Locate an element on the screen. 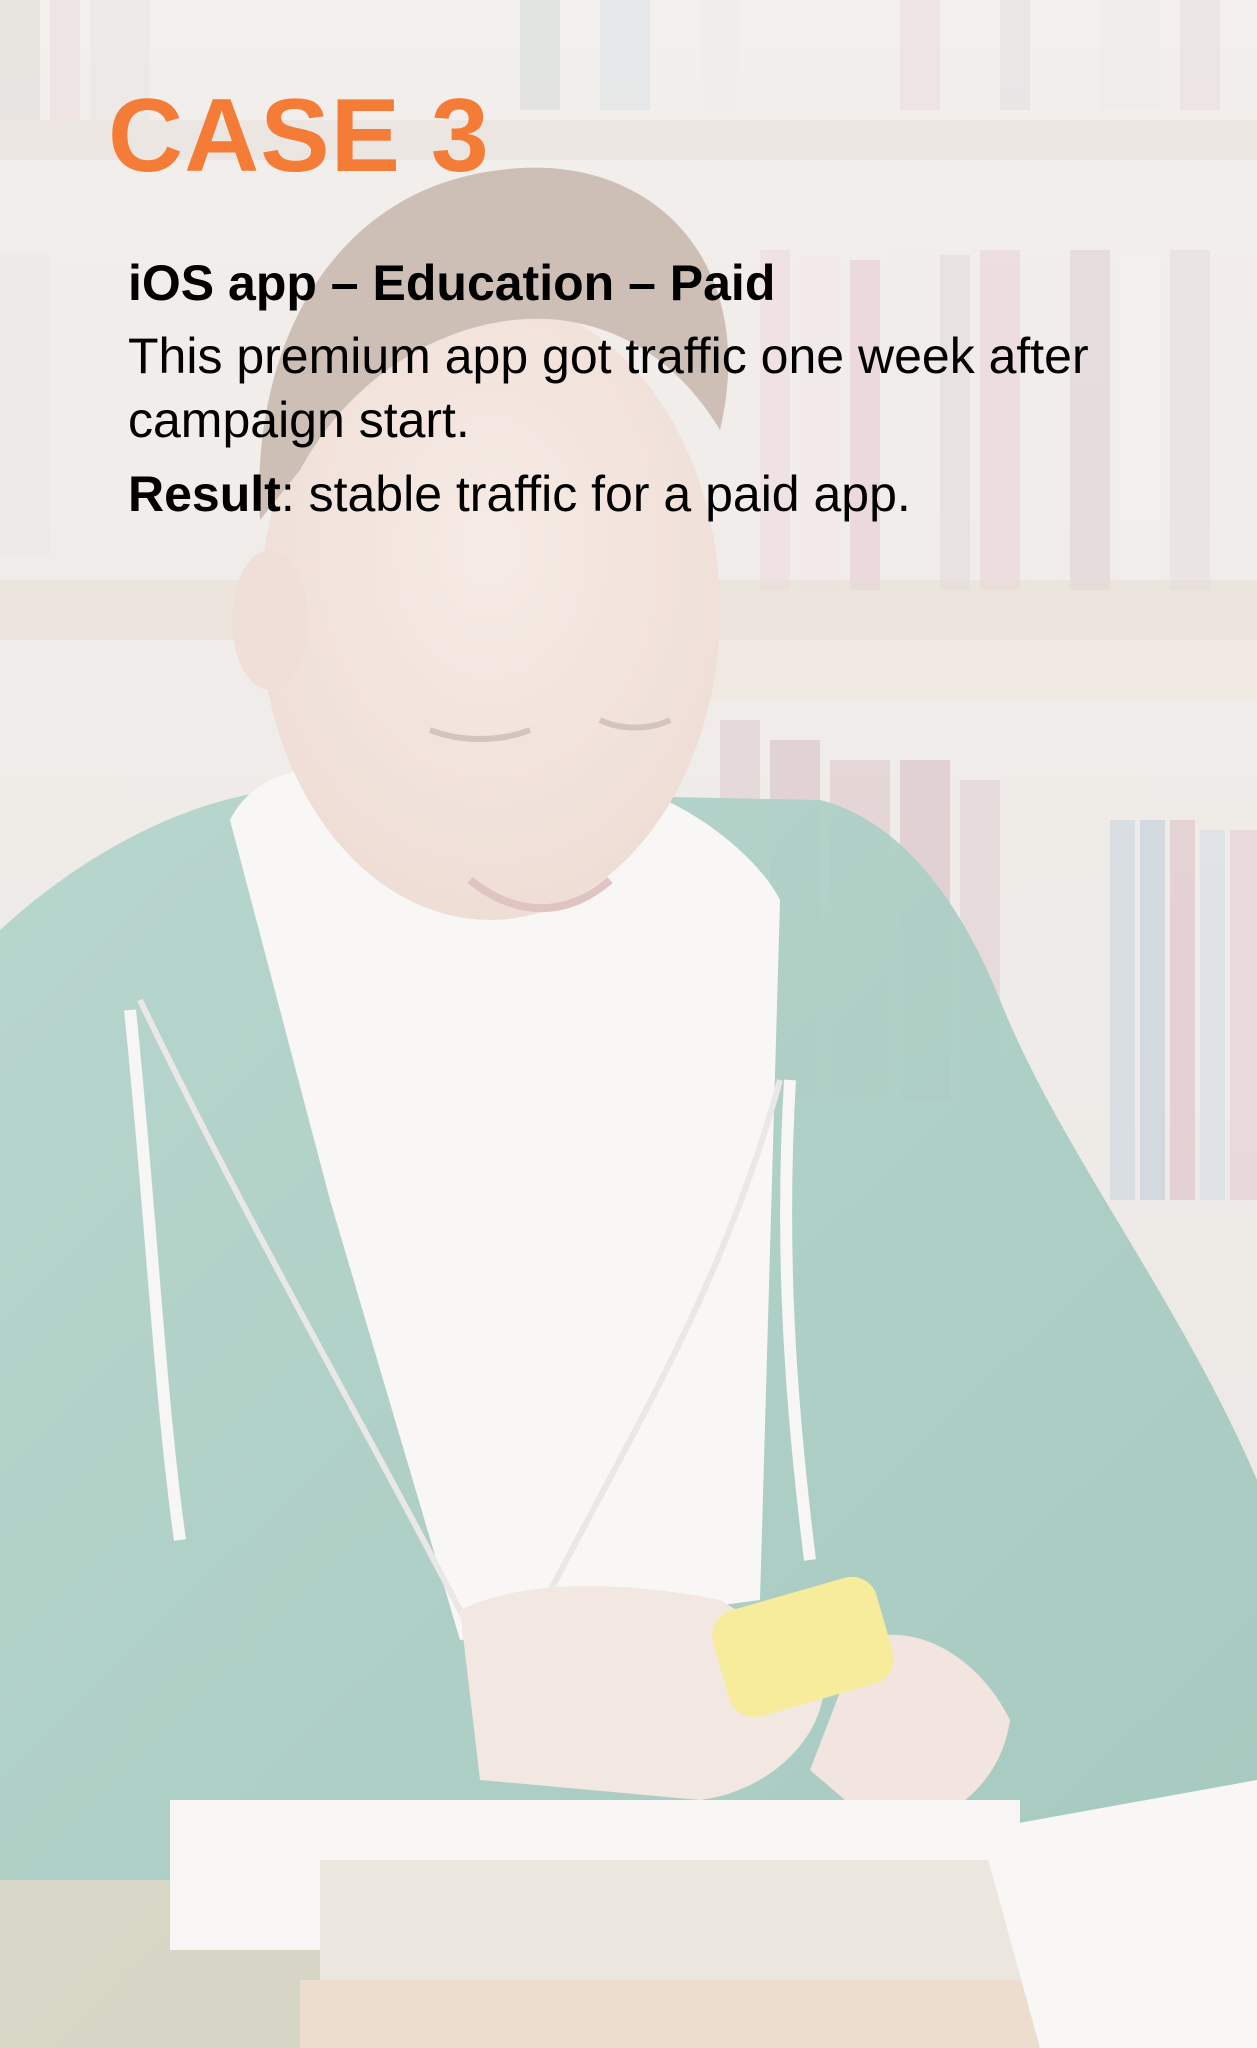 The image size is (1257, 2048). result-text: : stable traffic for a paid app. is located at coordinates (595, 494).